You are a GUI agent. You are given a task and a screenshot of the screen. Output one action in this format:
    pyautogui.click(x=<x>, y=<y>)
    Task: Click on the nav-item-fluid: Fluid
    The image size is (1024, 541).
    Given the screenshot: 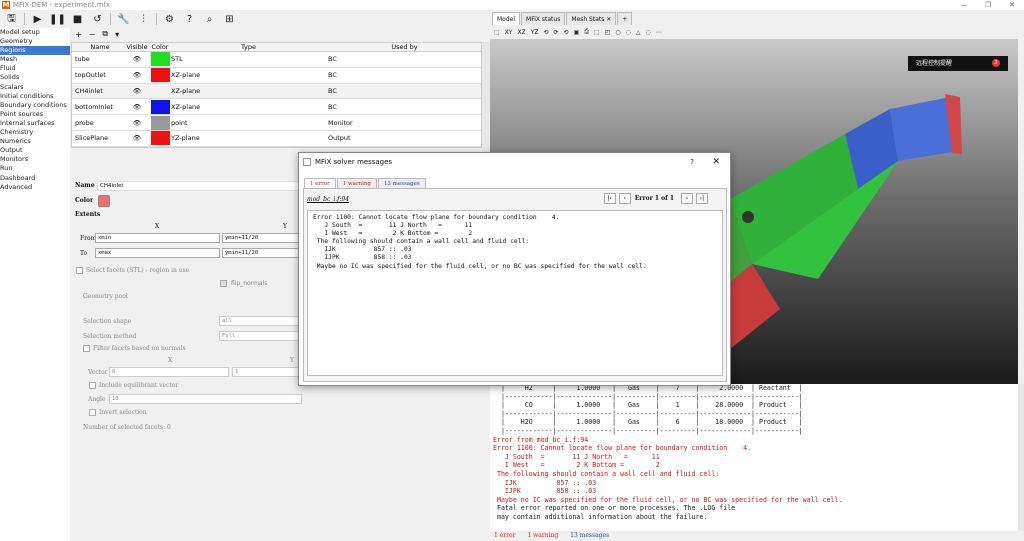 What is the action you would take?
    pyautogui.click(x=35, y=68)
    